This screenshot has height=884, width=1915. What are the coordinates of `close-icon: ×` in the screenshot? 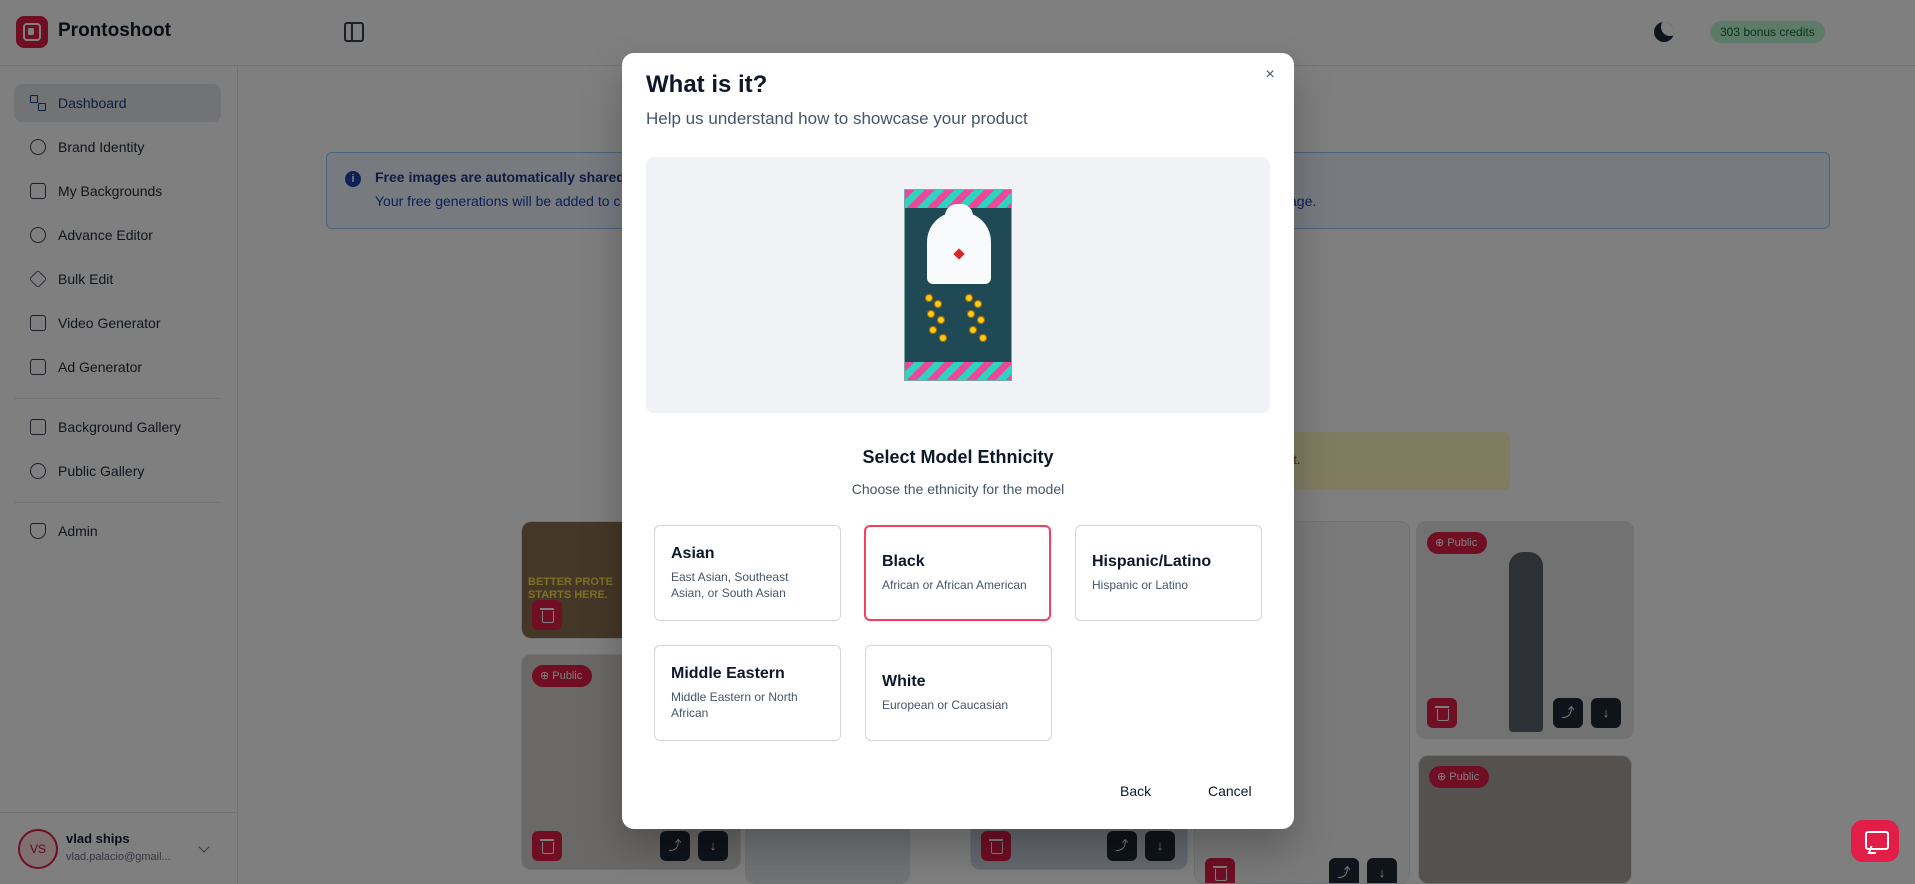 It's located at (1270, 75).